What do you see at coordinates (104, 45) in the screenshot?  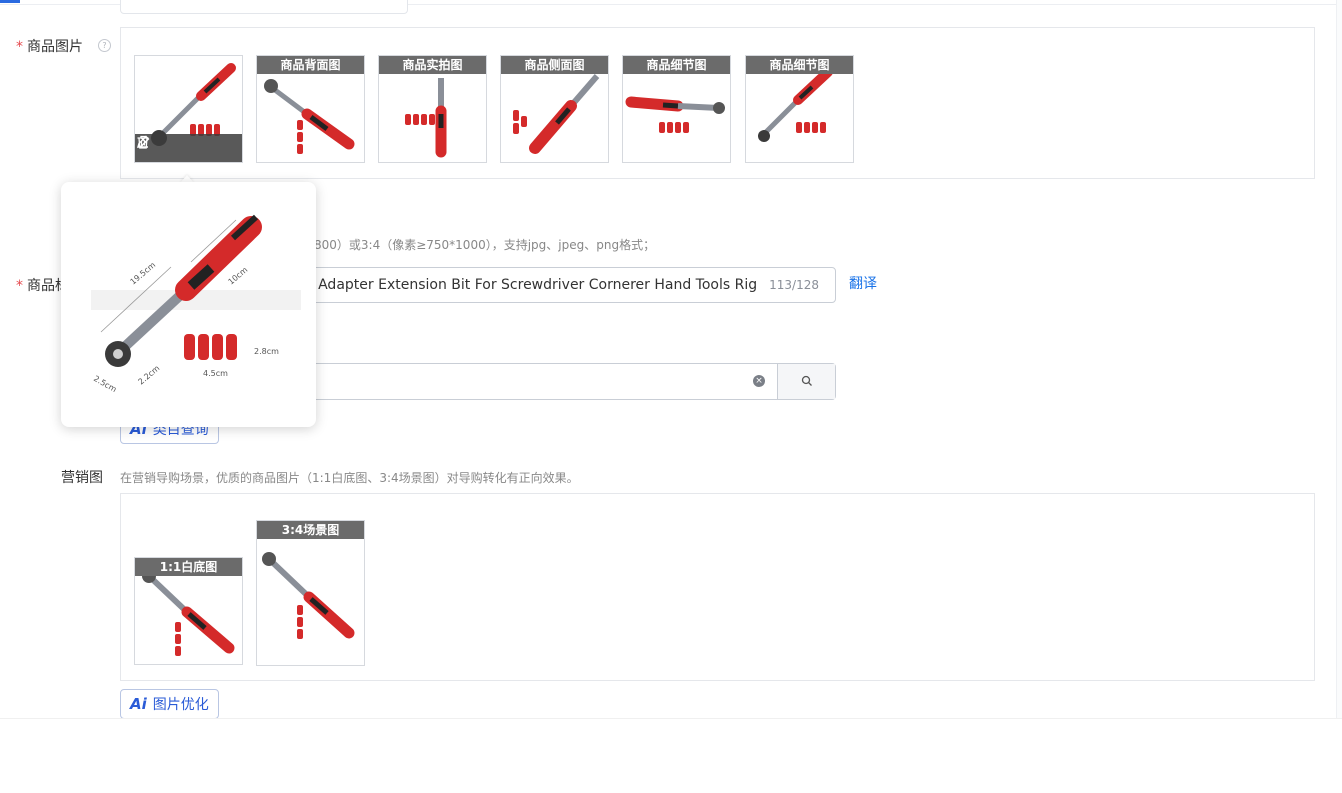 I see `help-icon: ?` at bounding box center [104, 45].